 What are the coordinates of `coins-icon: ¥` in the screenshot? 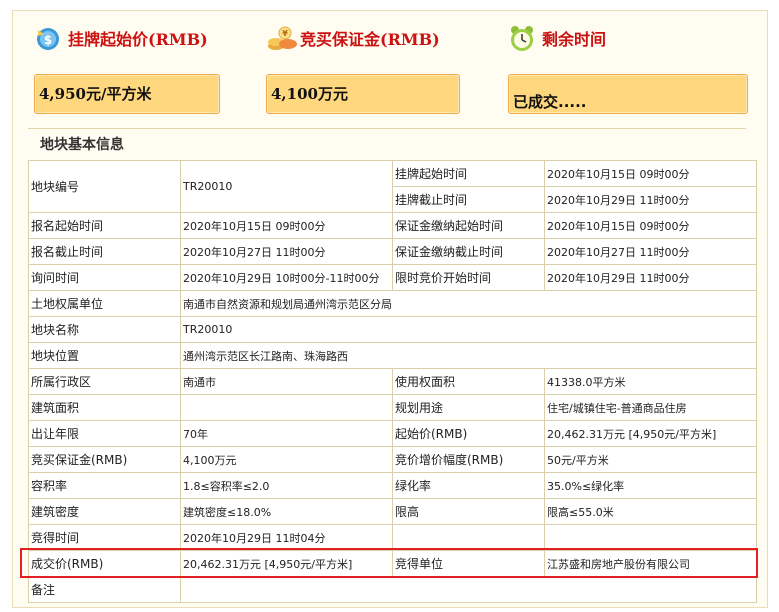 It's located at (281, 38).